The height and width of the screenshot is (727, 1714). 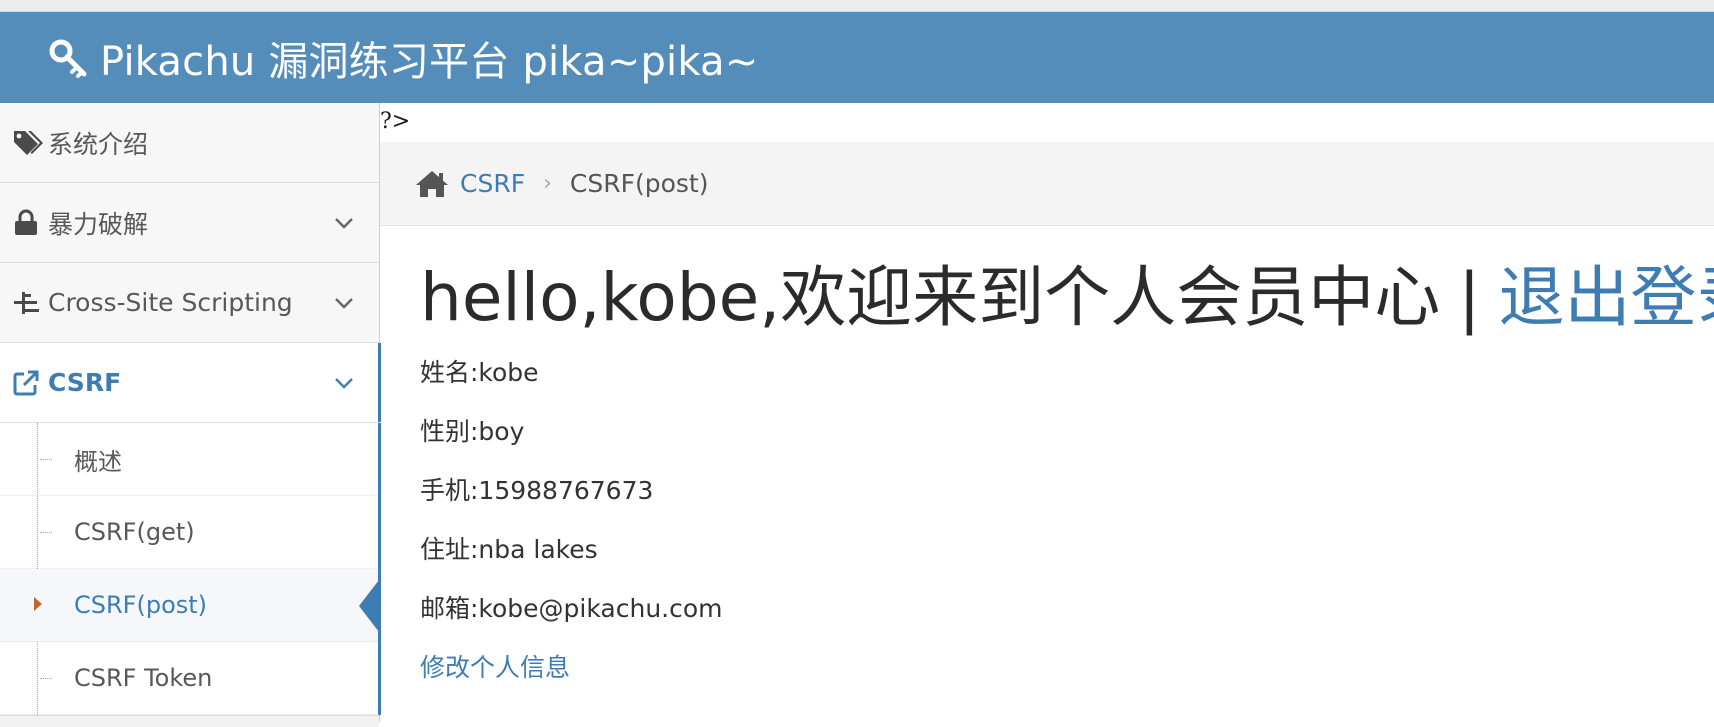 I want to click on brand: Pikachu 漏洞练习平台 pika~pika~, so click(x=403, y=58).